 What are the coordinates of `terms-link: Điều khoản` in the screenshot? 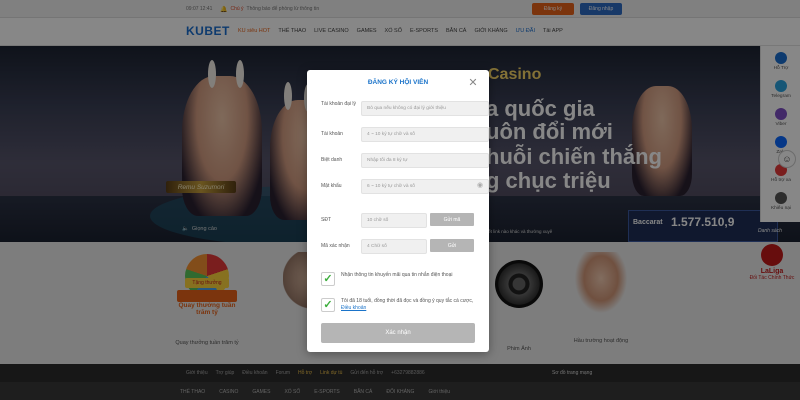 It's located at (353, 308).